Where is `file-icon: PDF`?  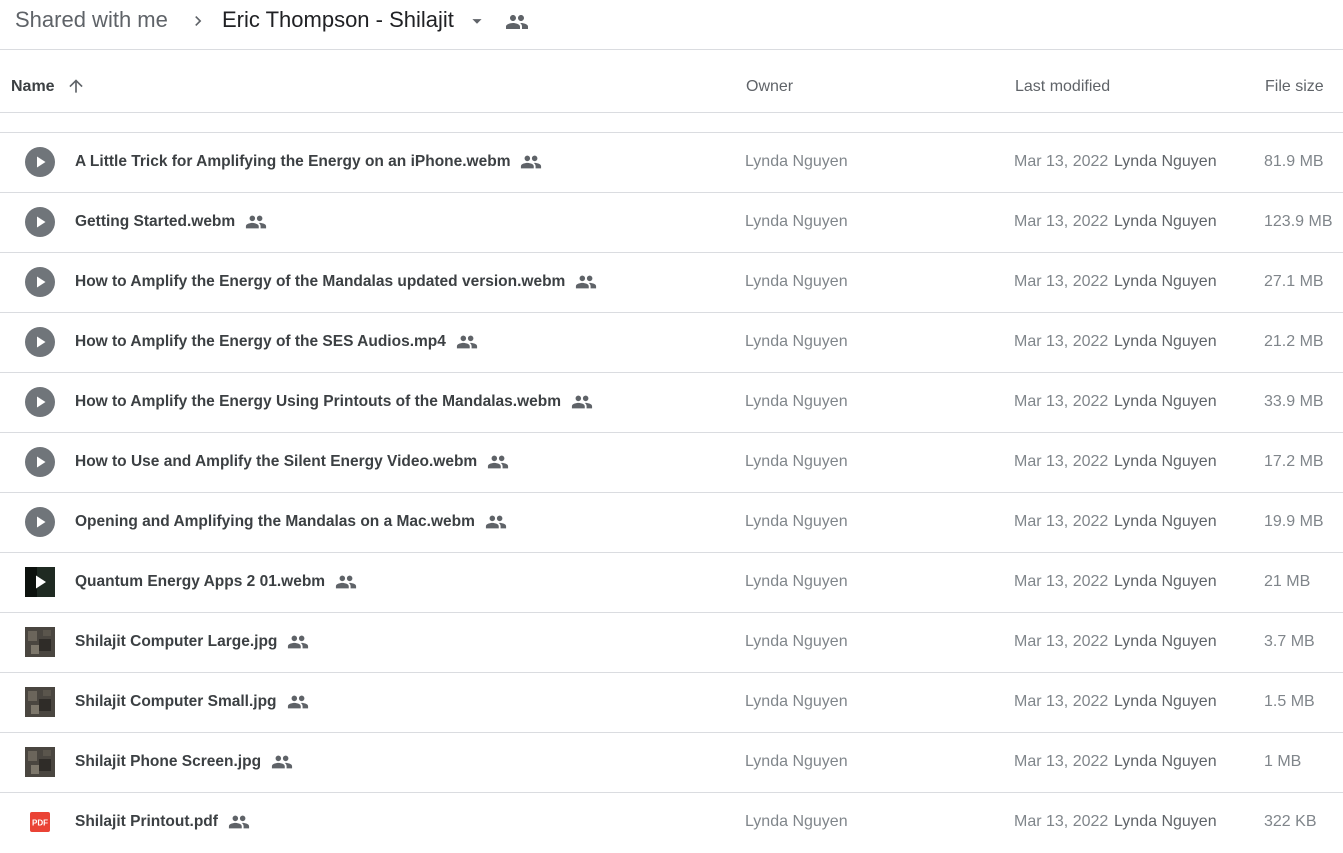
file-icon: PDF is located at coordinates (40, 822).